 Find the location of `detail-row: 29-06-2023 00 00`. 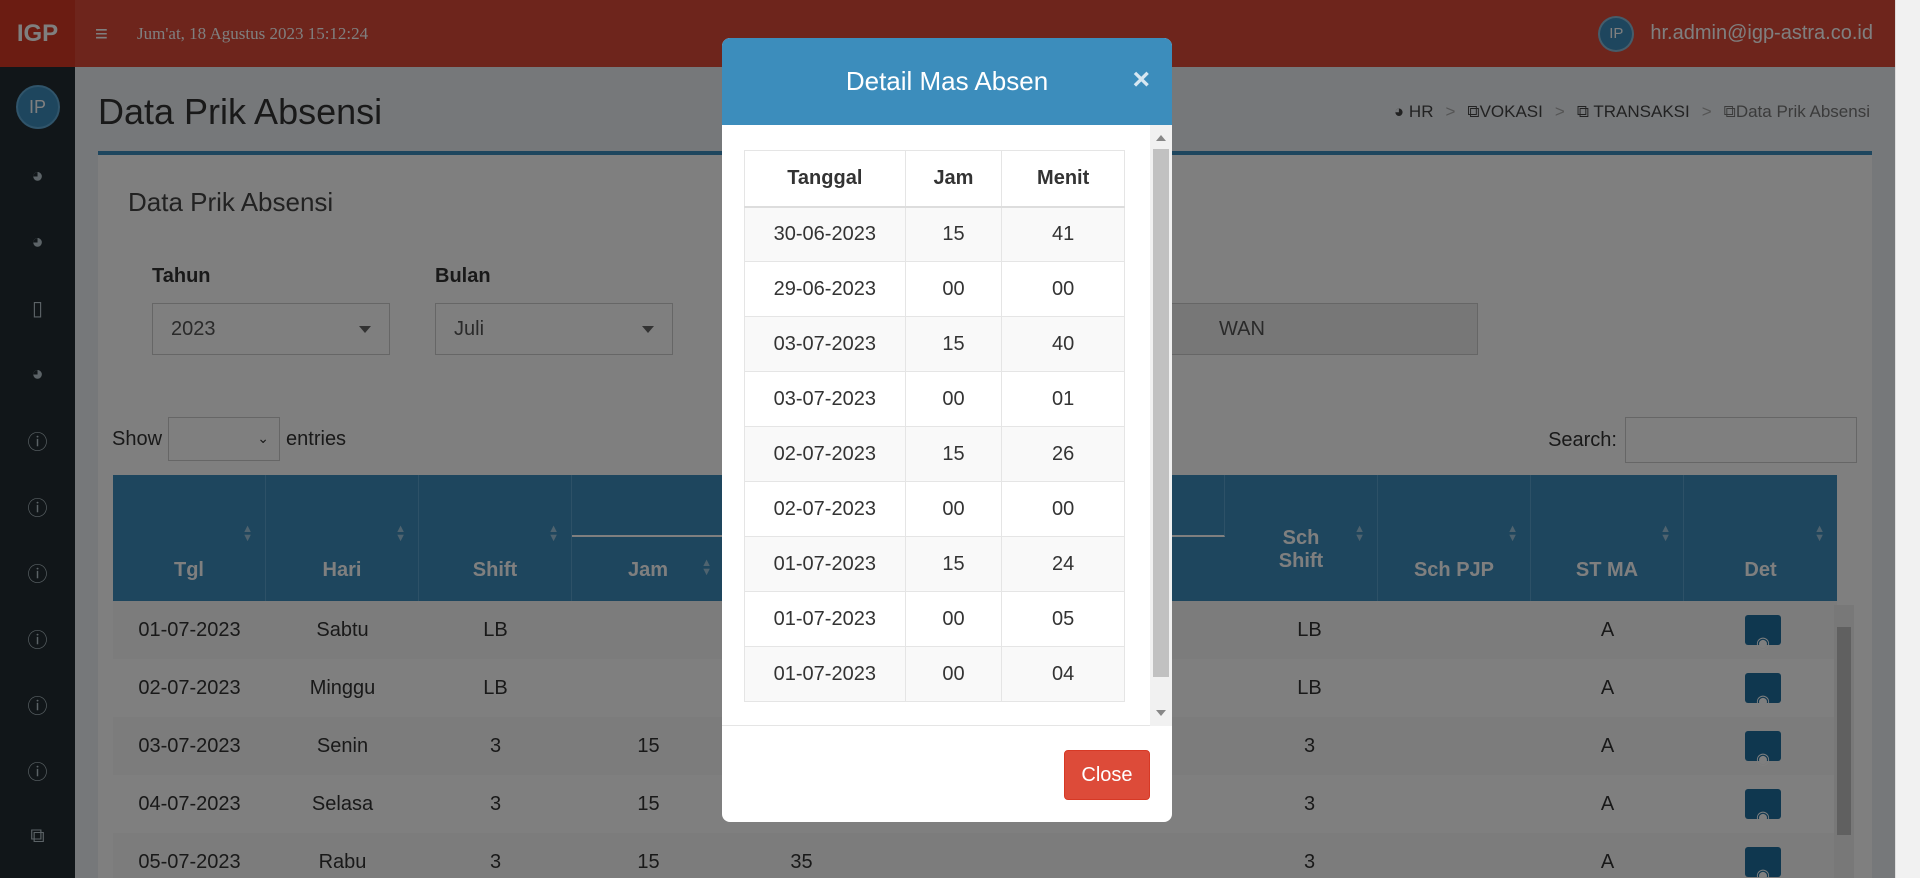

detail-row: 29-06-2023 00 00 is located at coordinates (934, 289).